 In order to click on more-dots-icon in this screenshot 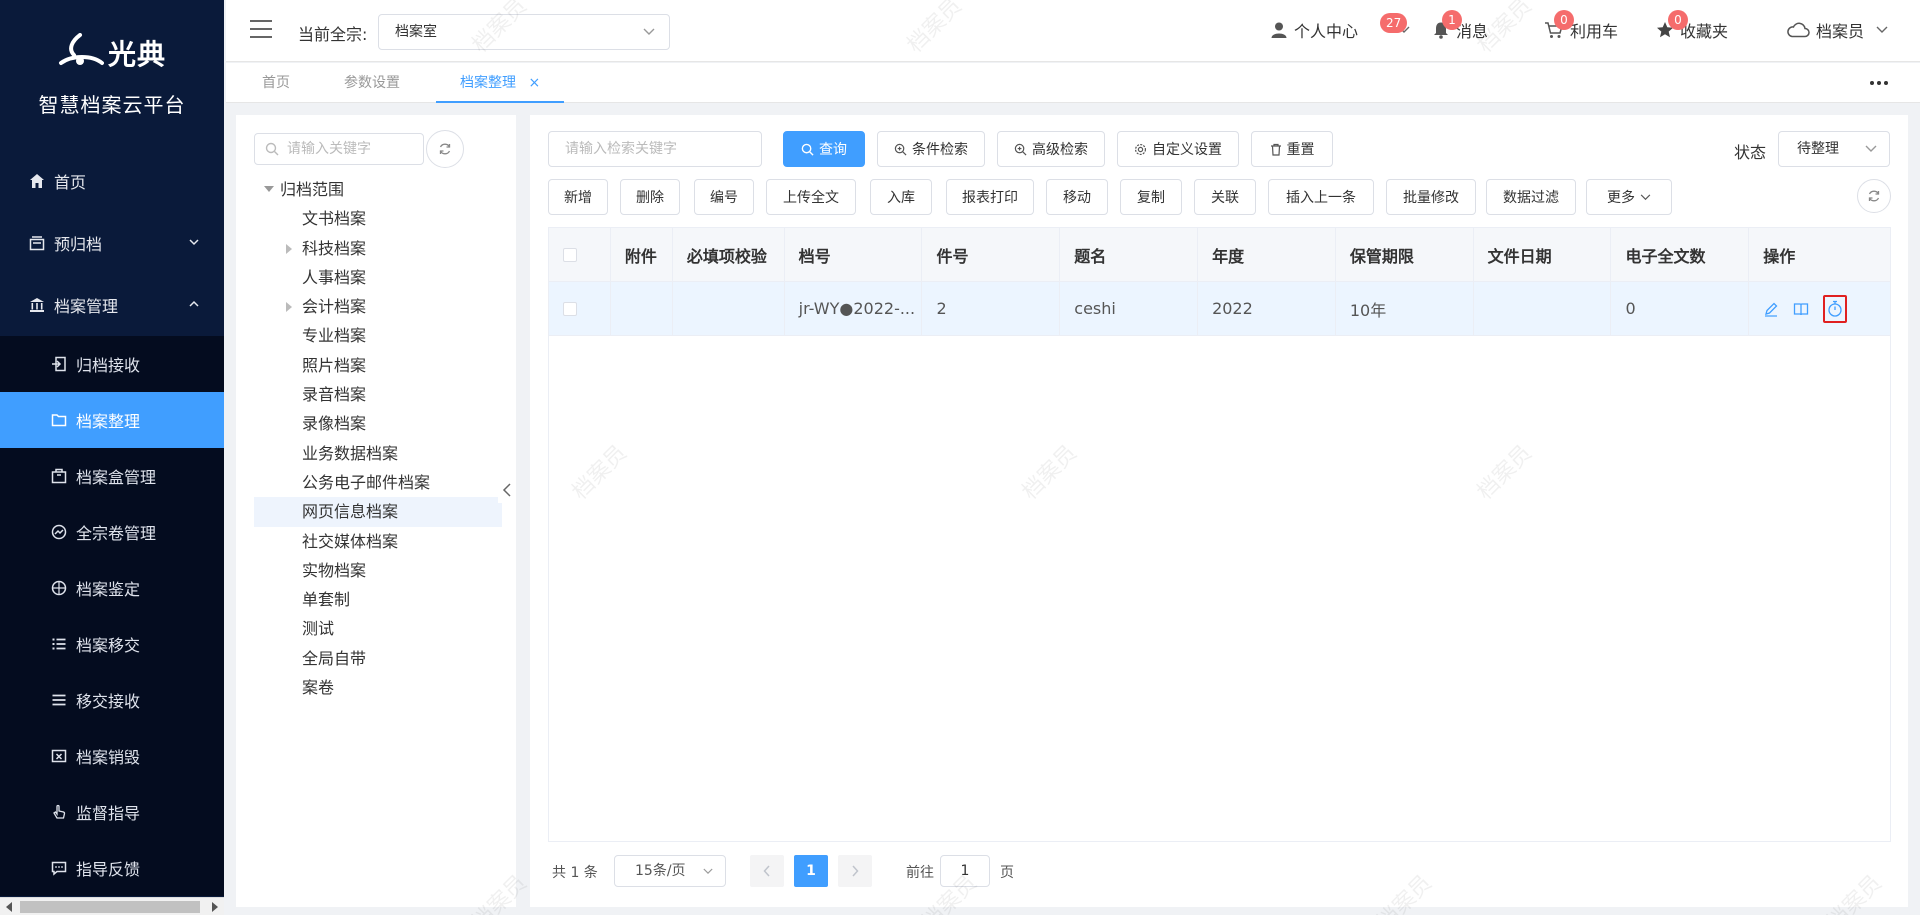, I will do `click(1879, 83)`.